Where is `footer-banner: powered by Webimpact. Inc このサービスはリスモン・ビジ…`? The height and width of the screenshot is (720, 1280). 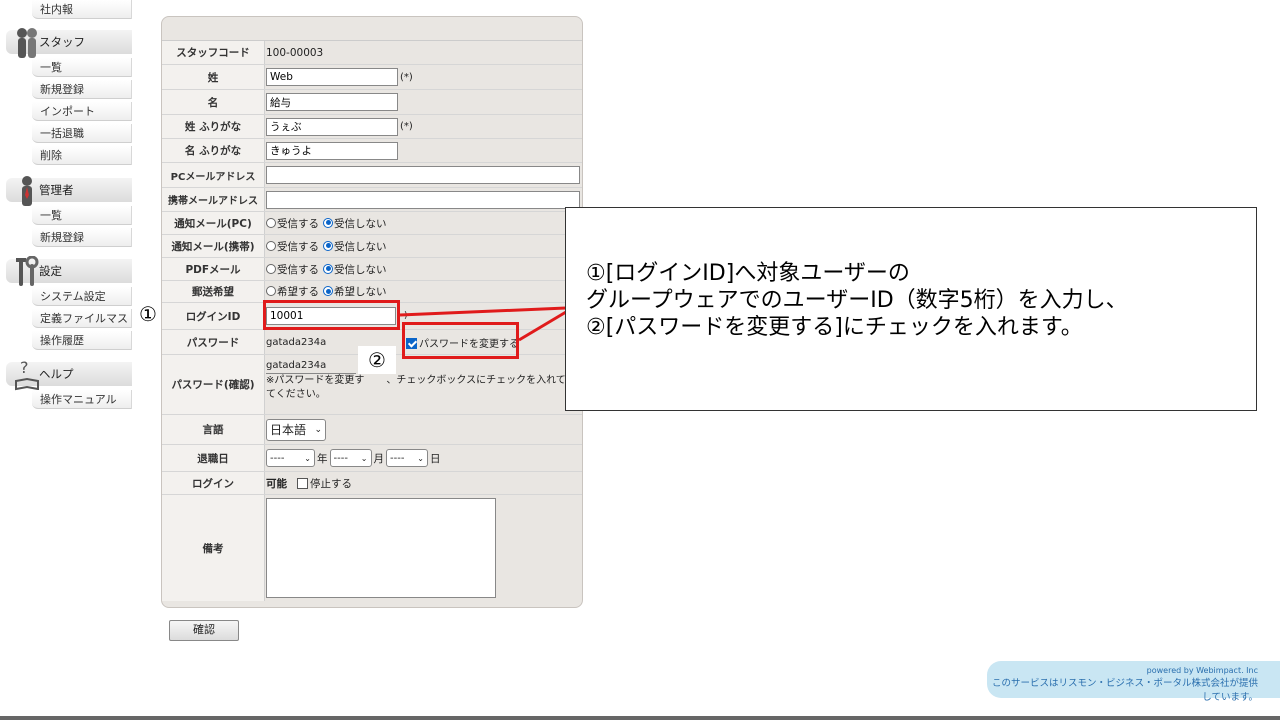 footer-banner: powered by Webimpact. Inc このサービスはリスモン・ビジ… is located at coordinates (1133, 682).